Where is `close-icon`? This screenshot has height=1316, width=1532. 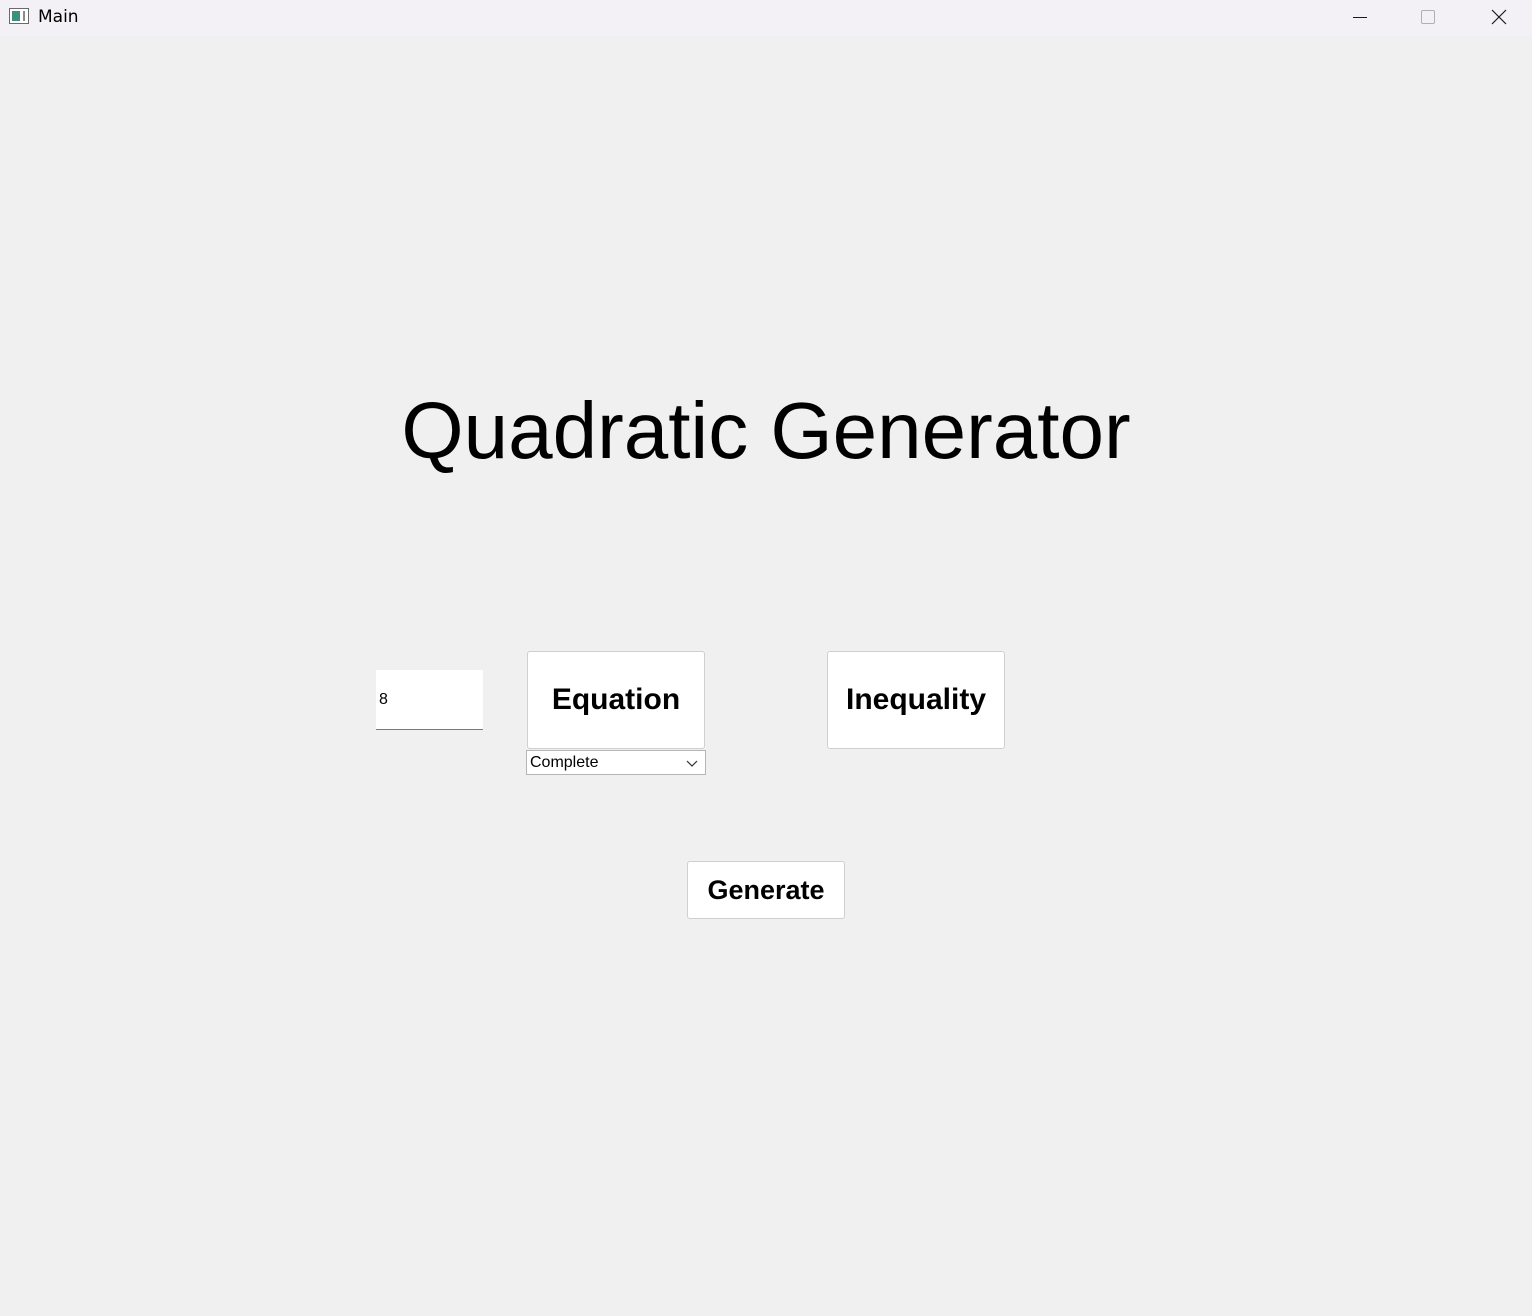
close-icon is located at coordinates (1499, 17).